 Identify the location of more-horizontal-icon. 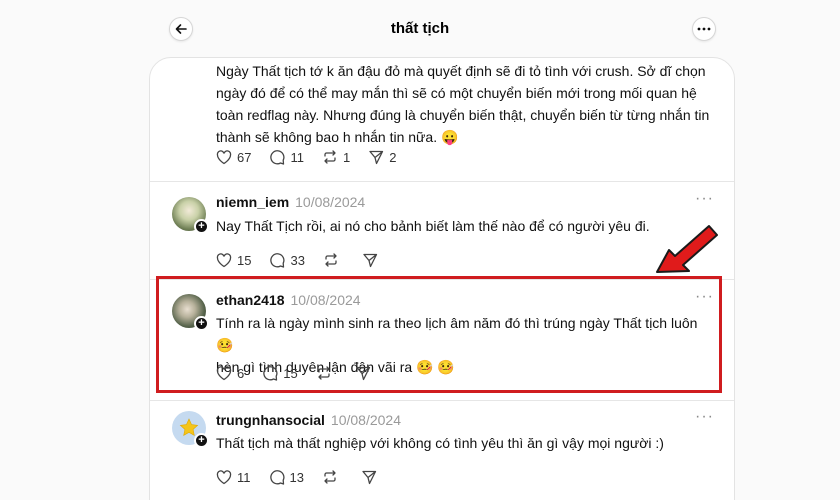
(704, 29).